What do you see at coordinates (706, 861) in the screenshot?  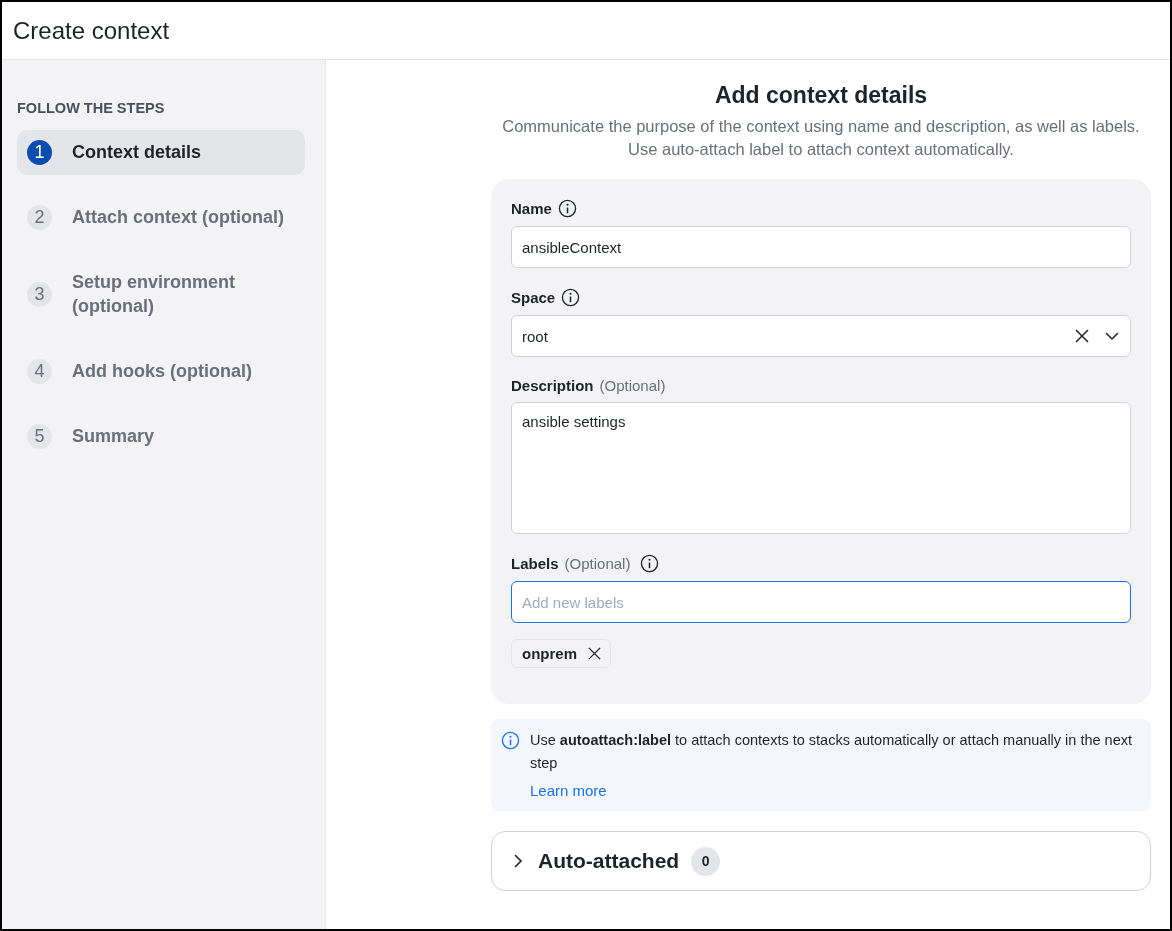 I see `count-badge: 0` at bounding box center [706, 861].